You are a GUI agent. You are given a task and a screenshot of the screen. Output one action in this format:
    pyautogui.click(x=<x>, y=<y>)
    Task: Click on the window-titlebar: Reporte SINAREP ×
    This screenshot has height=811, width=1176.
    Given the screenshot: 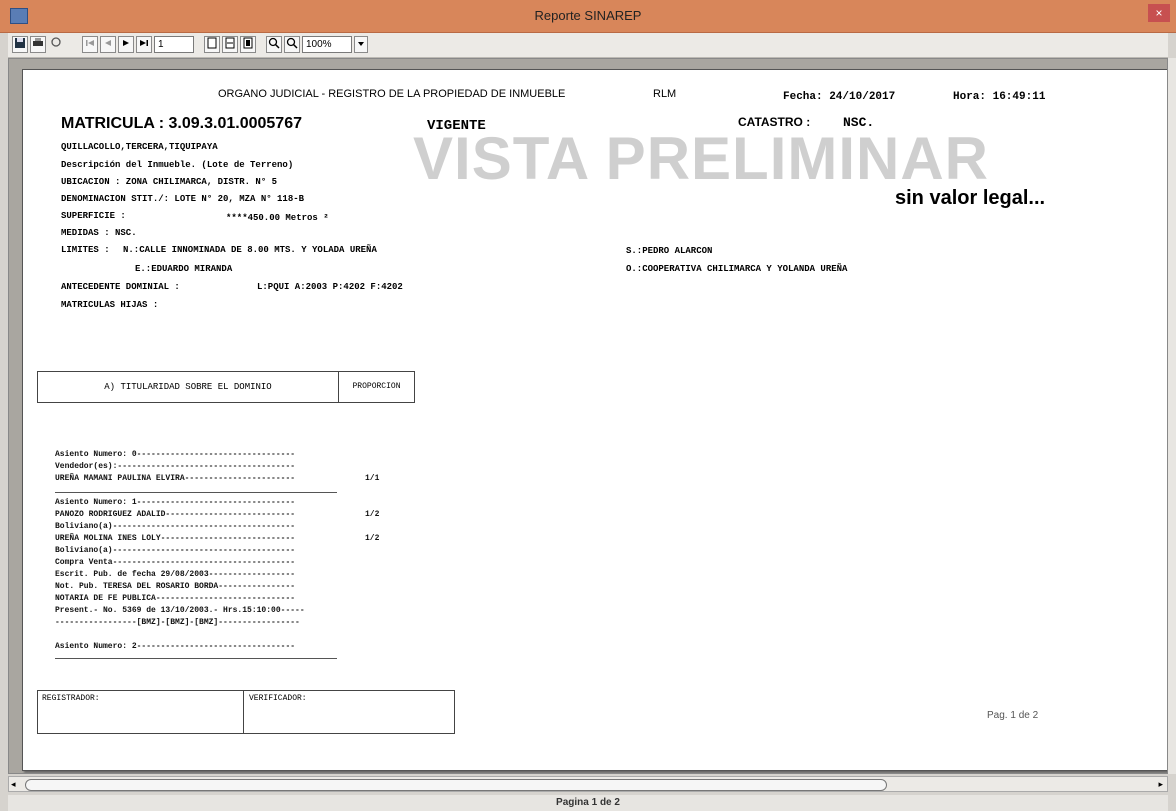 What is the action you would take?
    pyautogui.click(x=588, y=16)
    